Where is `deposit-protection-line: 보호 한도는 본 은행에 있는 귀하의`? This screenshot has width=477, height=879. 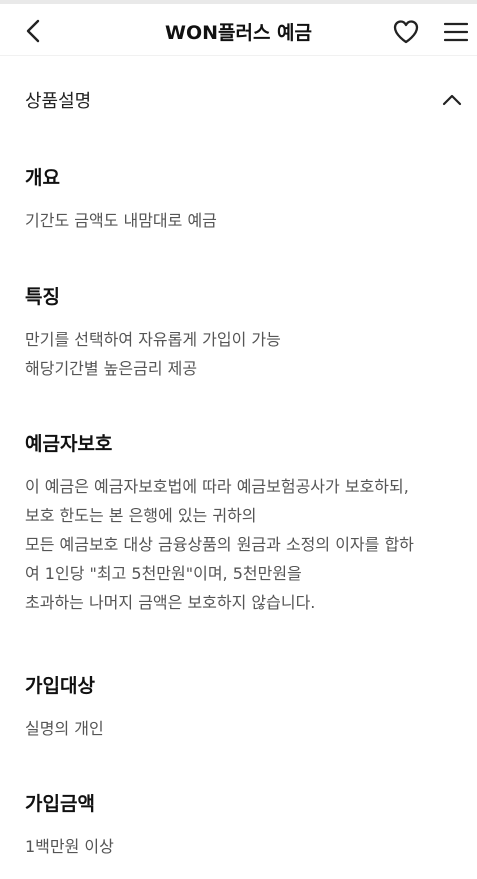
deposit-protection-line: 보호 한도는 본 은행에 있는 귀하의 is located at coordinates (141, 515).